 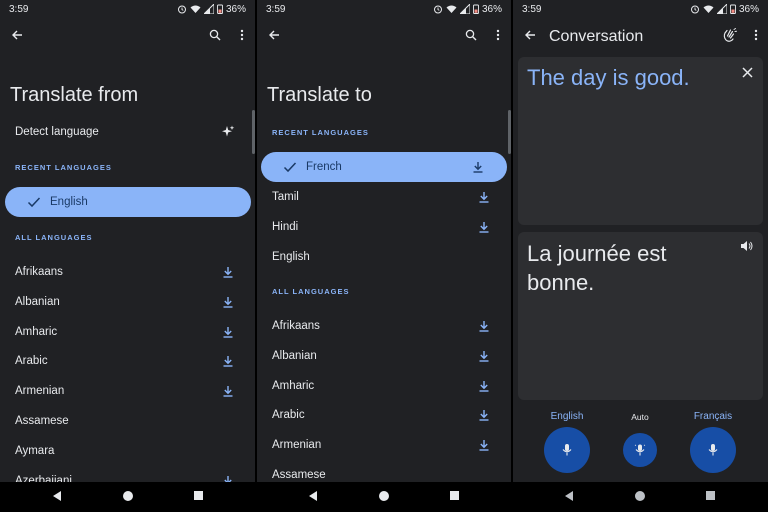 What do you see at coordinates (746, 246) in the screenshot?
I see `speaker-icon` at bounding box center [746, 246].